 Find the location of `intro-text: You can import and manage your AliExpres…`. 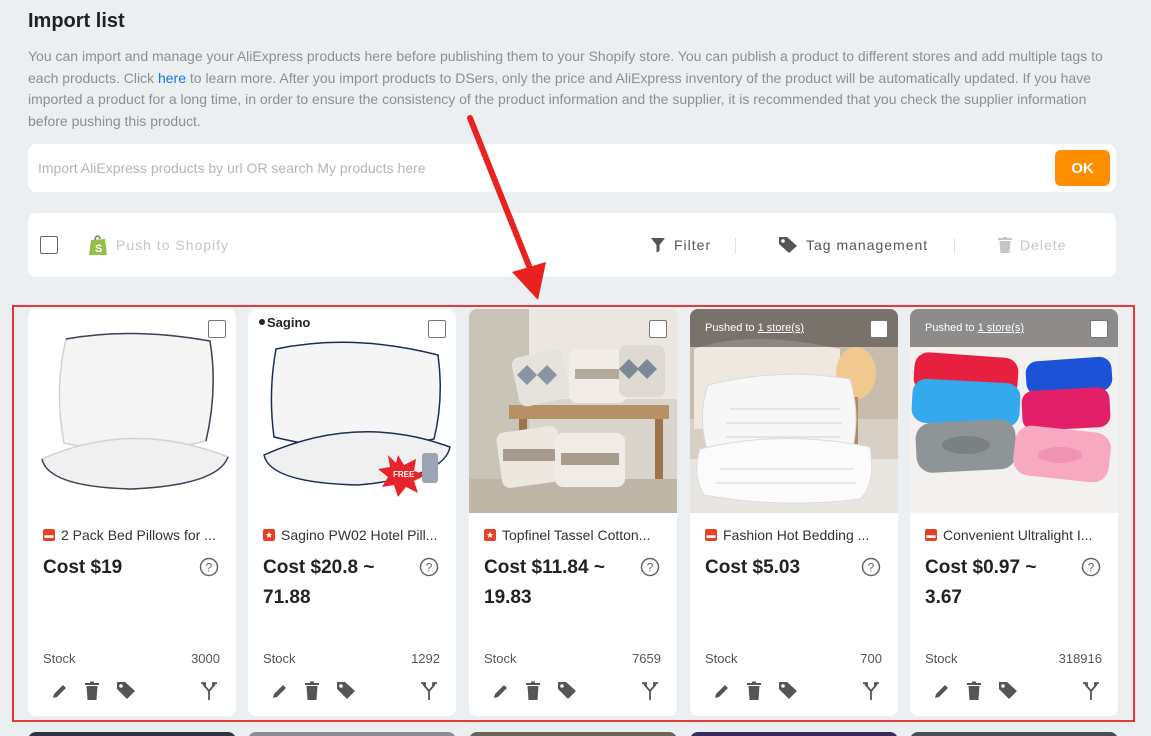

intro-text: You can import and manage your AliExpres… is located at coordinates (568, 89).